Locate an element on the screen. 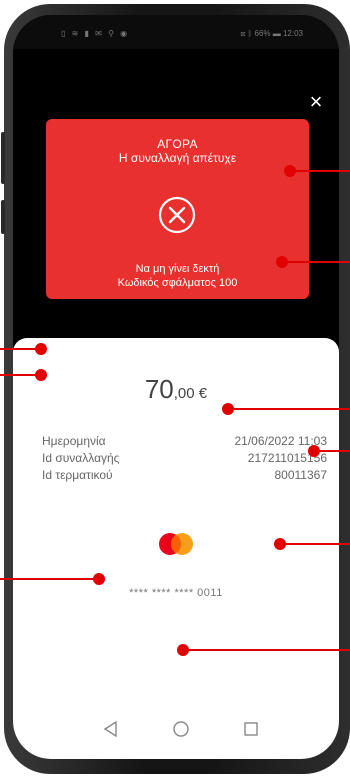 The height and width of the screenshot is (778, 350). recents-icon is located at coordinates (251, 729).